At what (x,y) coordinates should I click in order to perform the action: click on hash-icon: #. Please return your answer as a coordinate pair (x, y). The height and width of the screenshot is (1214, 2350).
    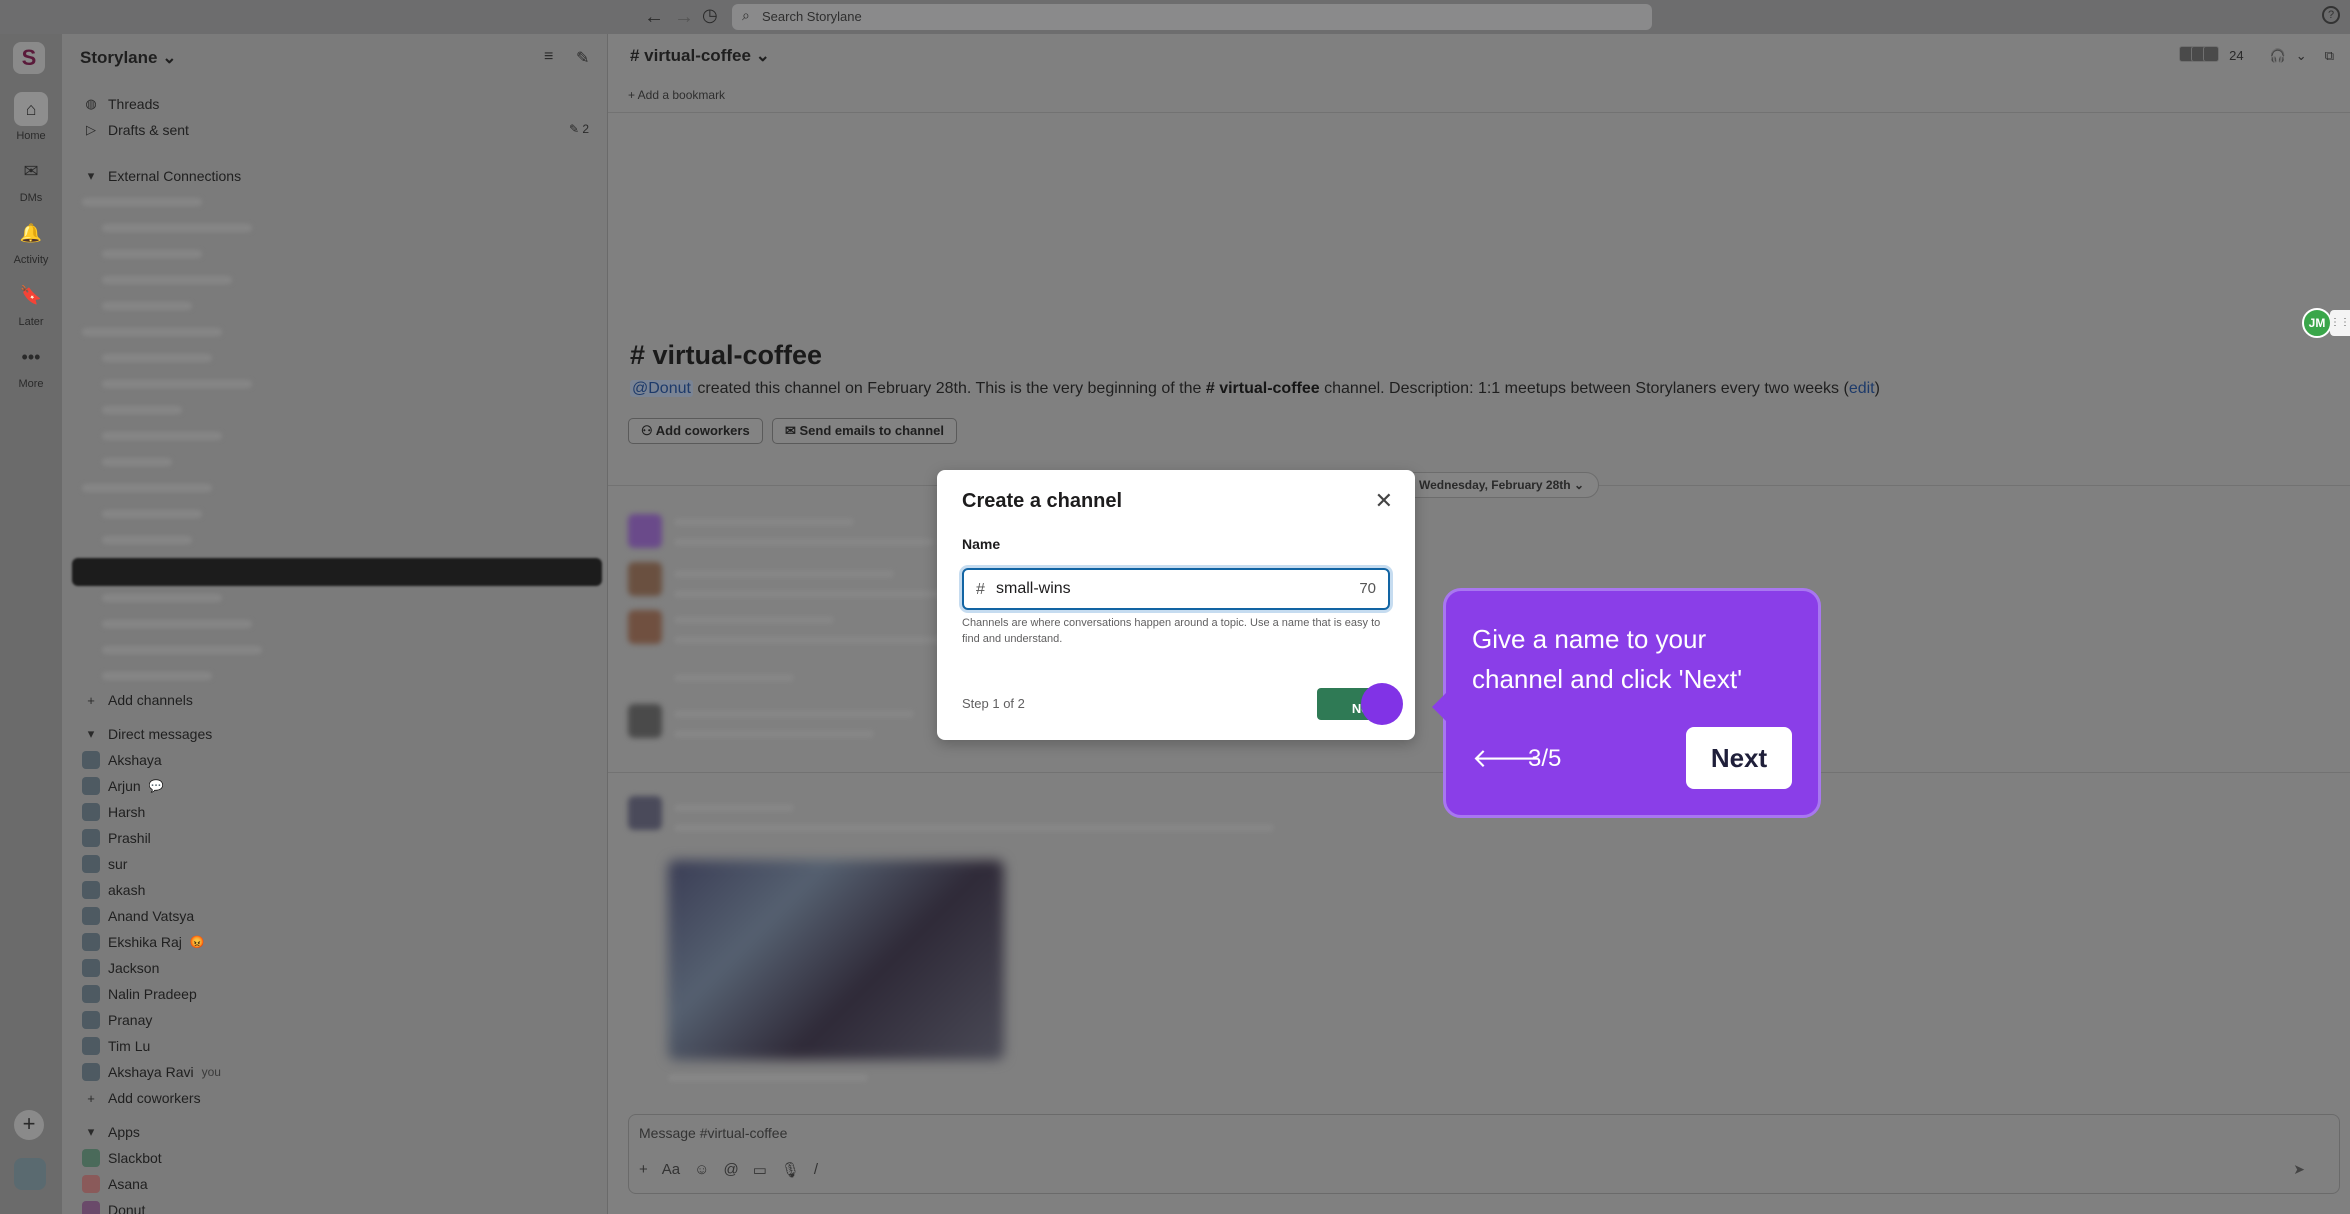
    Looking at the image, I should click on (980, 589).